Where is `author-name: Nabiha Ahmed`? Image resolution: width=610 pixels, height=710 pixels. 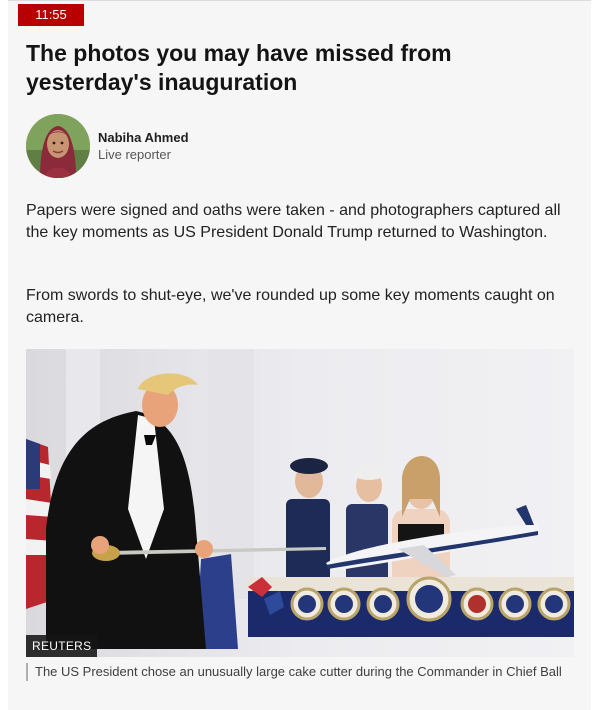 author-name: Nabiha Ahmed is located at coordinates (143, 137).